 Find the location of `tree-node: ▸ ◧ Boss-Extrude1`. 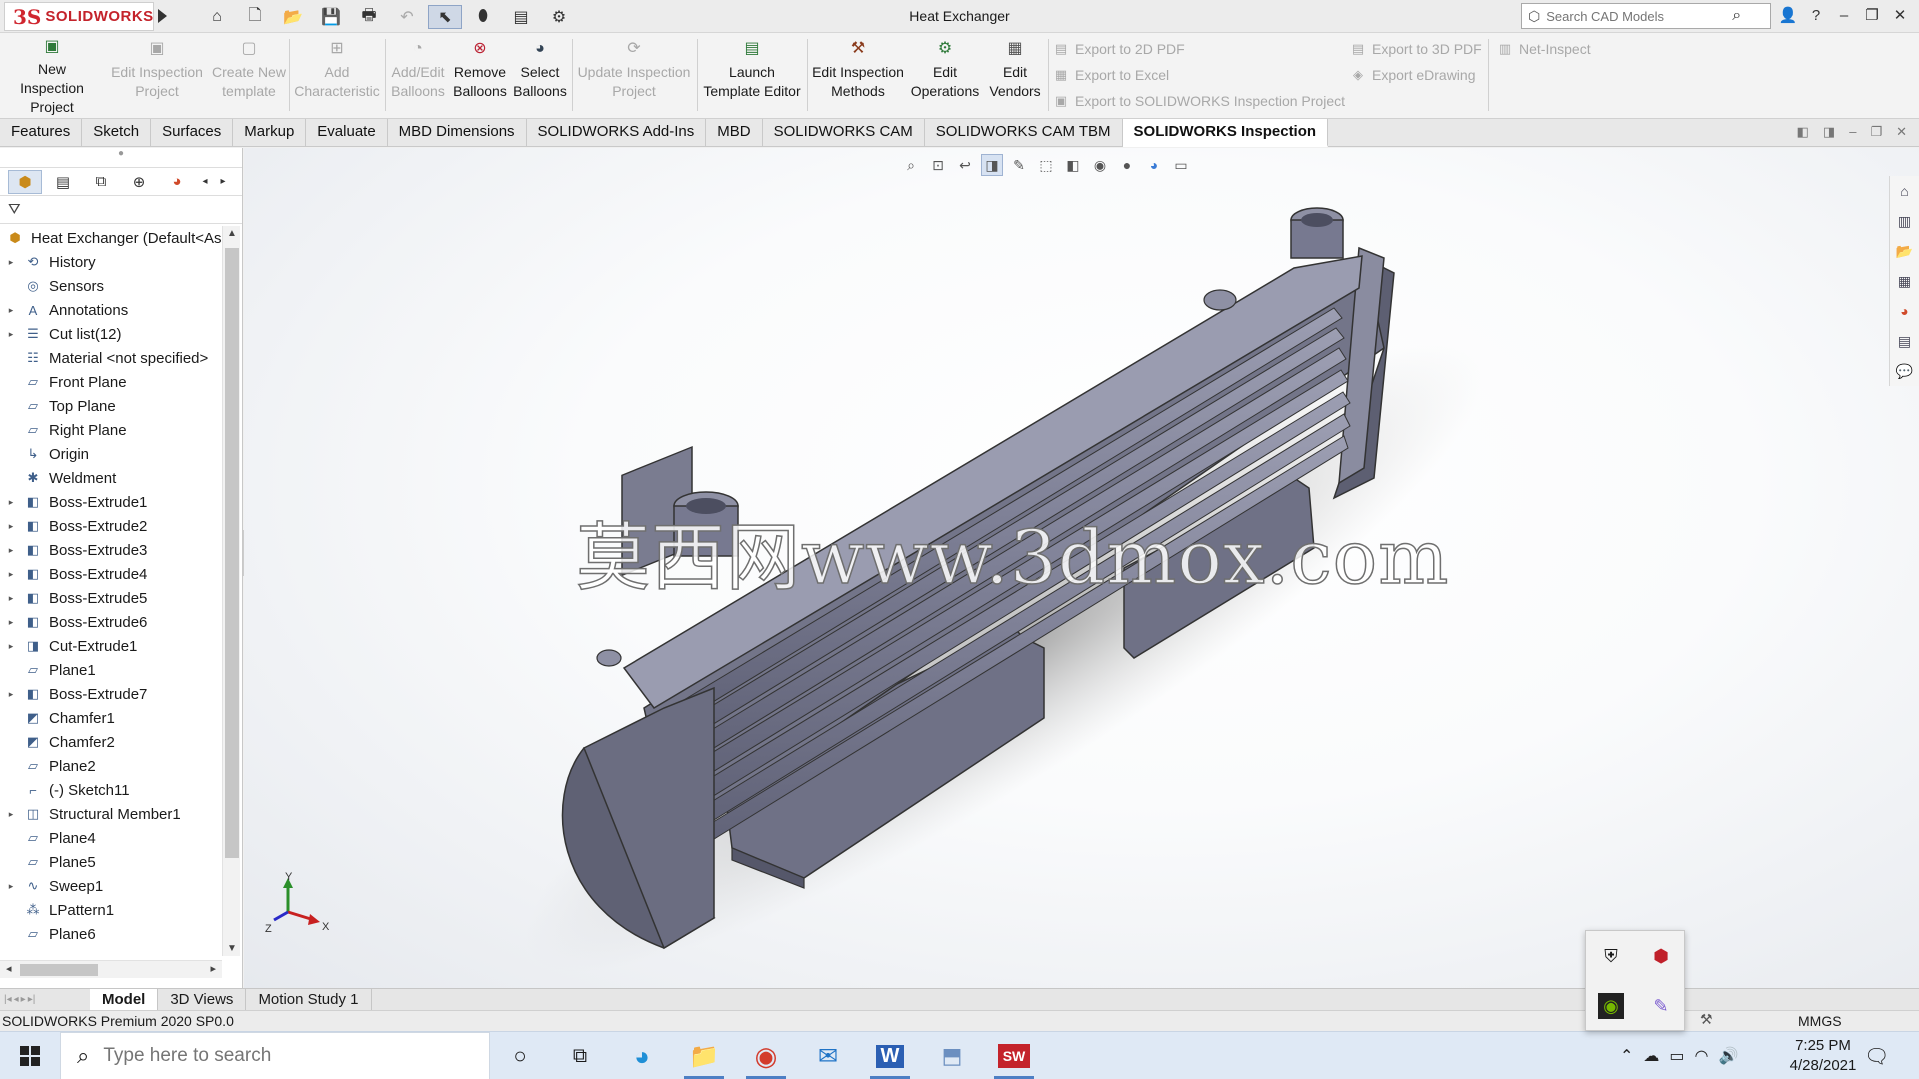

tree-node: ▸ ◧ Boss-Extrude1 is located at coordinates (111, 502).